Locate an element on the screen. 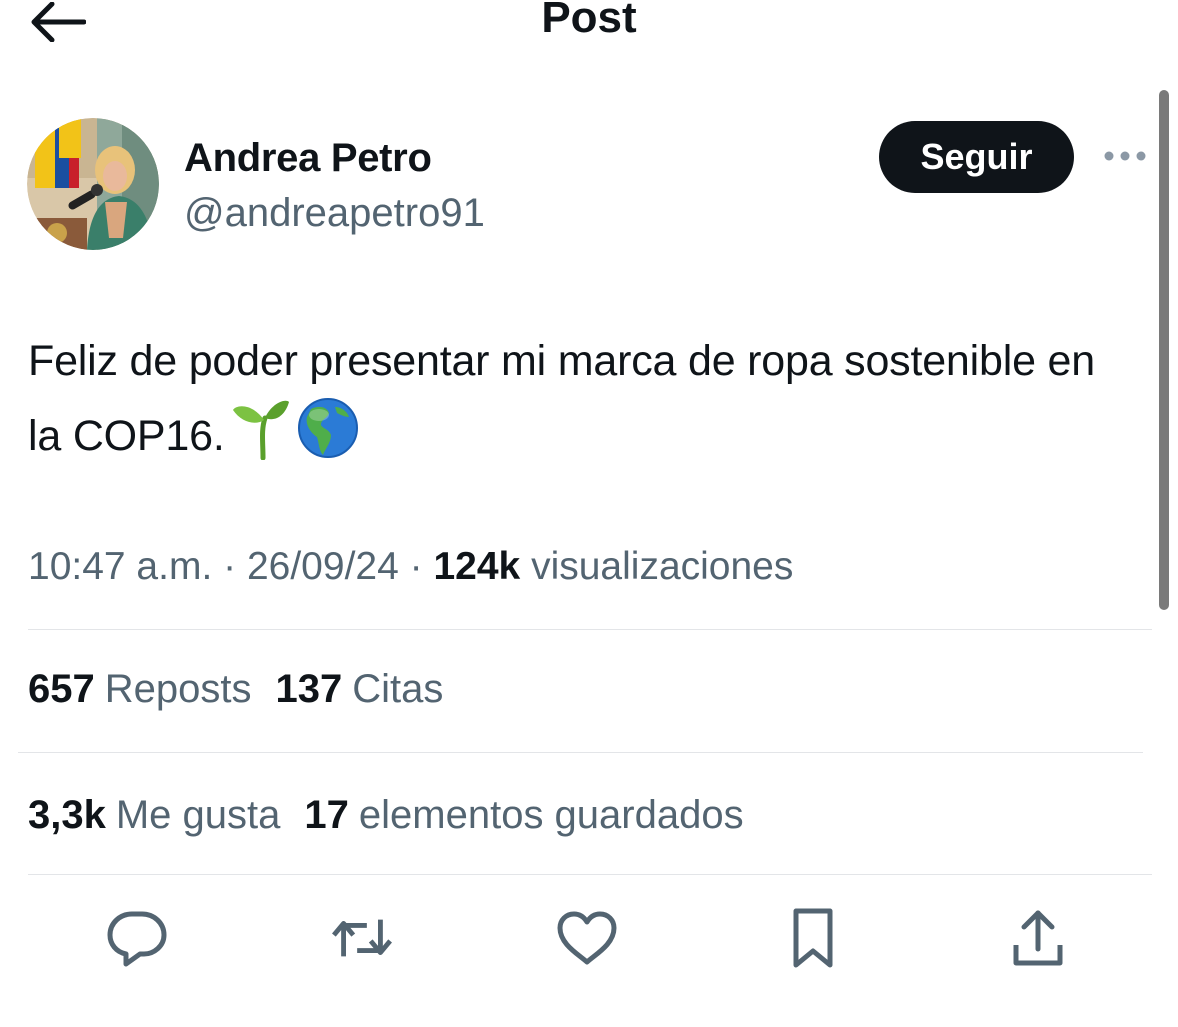 The height and width of the screenshot is (1027, 1178). stats-row-reposts: 657 Reposts 137 Citas is located at coordinates (235, 689).